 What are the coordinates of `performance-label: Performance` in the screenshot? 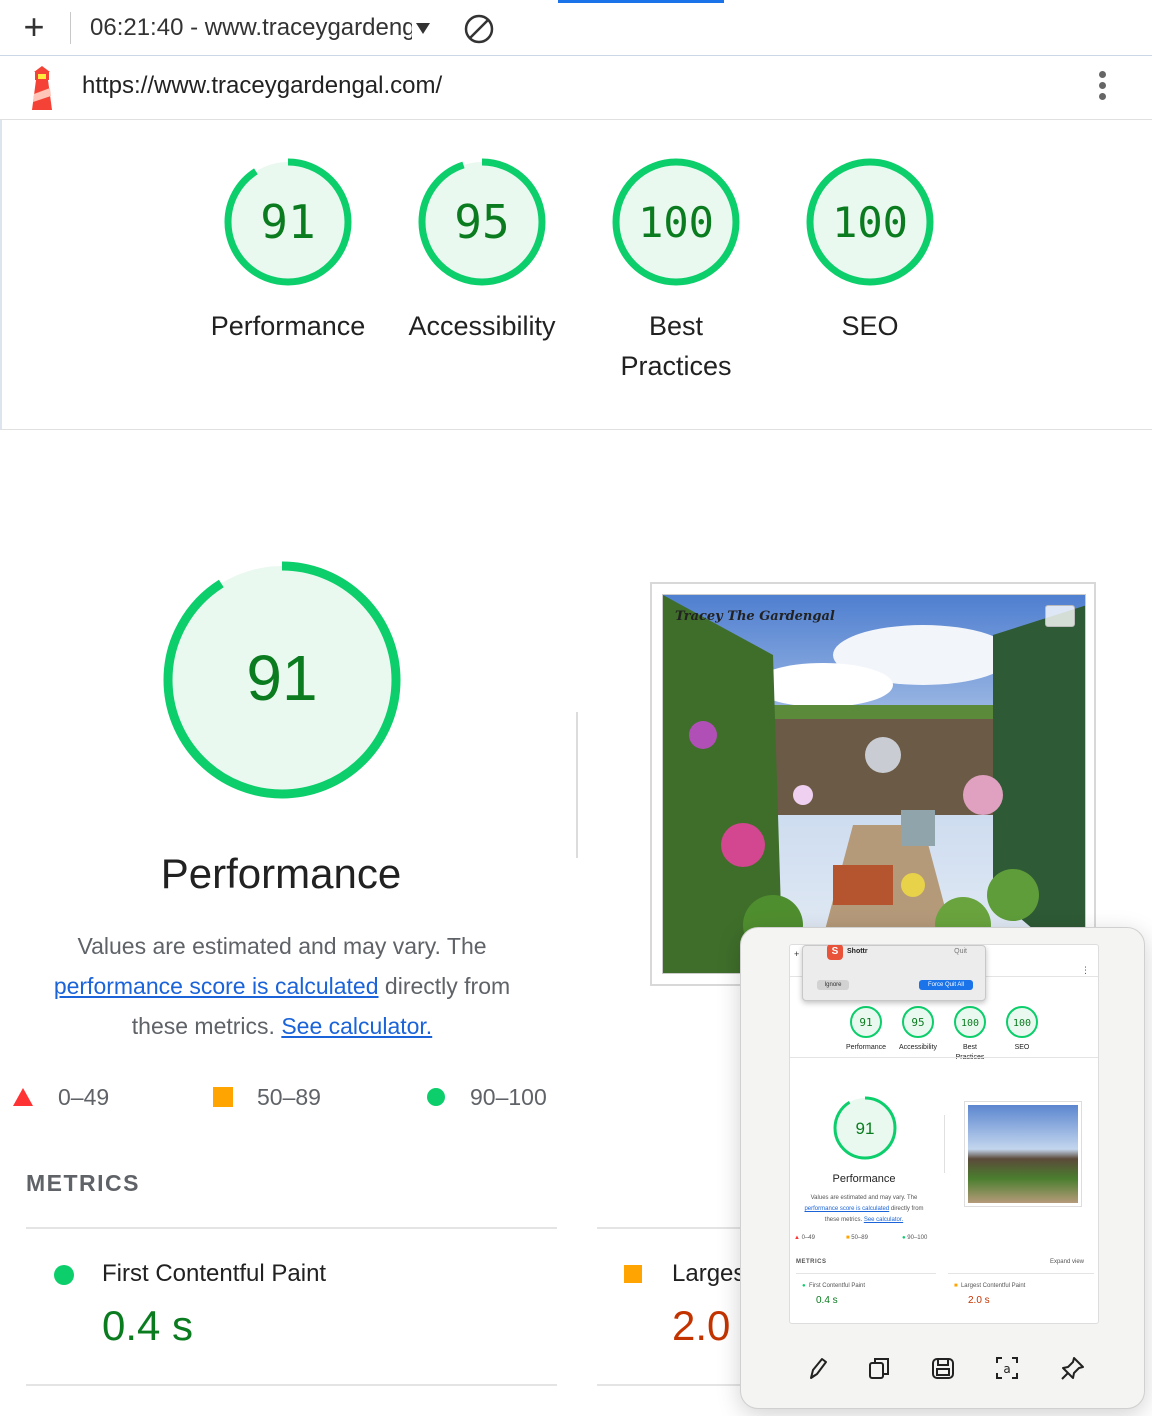 It's located at (288, 326).